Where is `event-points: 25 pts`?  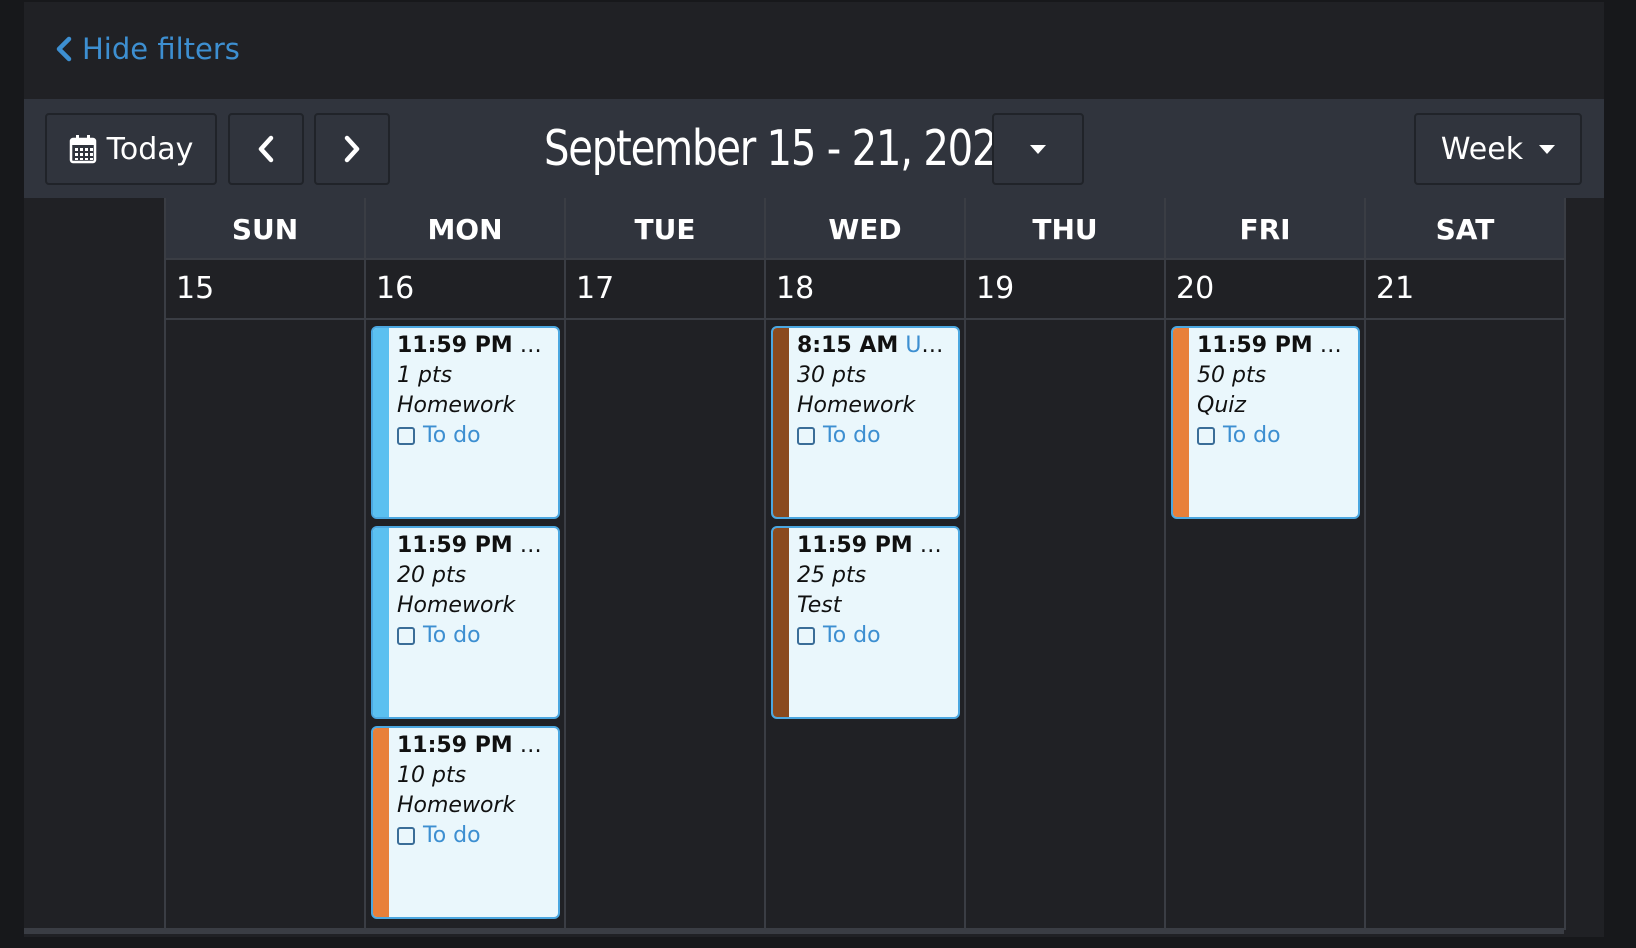 event-points: 25 pts is located at coordinates (832, 575).